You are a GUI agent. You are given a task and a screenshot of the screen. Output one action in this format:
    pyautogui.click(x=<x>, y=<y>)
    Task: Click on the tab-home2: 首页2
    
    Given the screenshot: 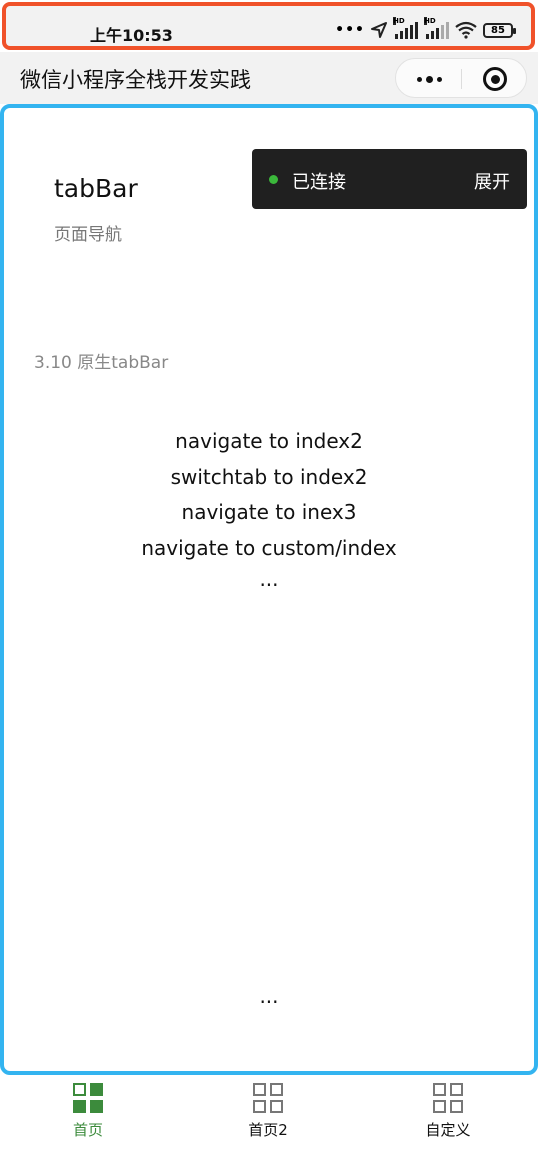 What is the action you would take?
    pyautogui.click(x=268, y=1114)
    